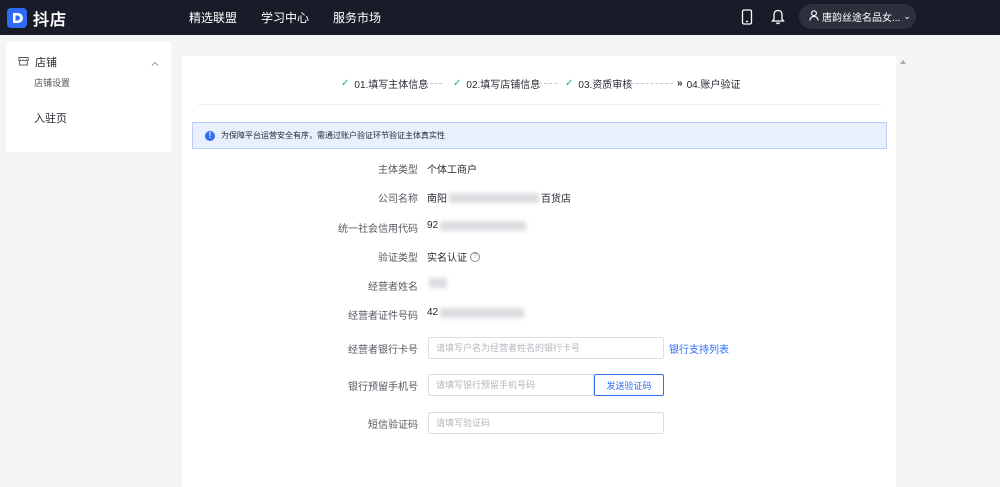 This screenshot has width=1000, height=487. What do you see at coordinates (398, 258) in the screenshot?
I see `field-label: 验证类型` at bounding box center [398, 258].